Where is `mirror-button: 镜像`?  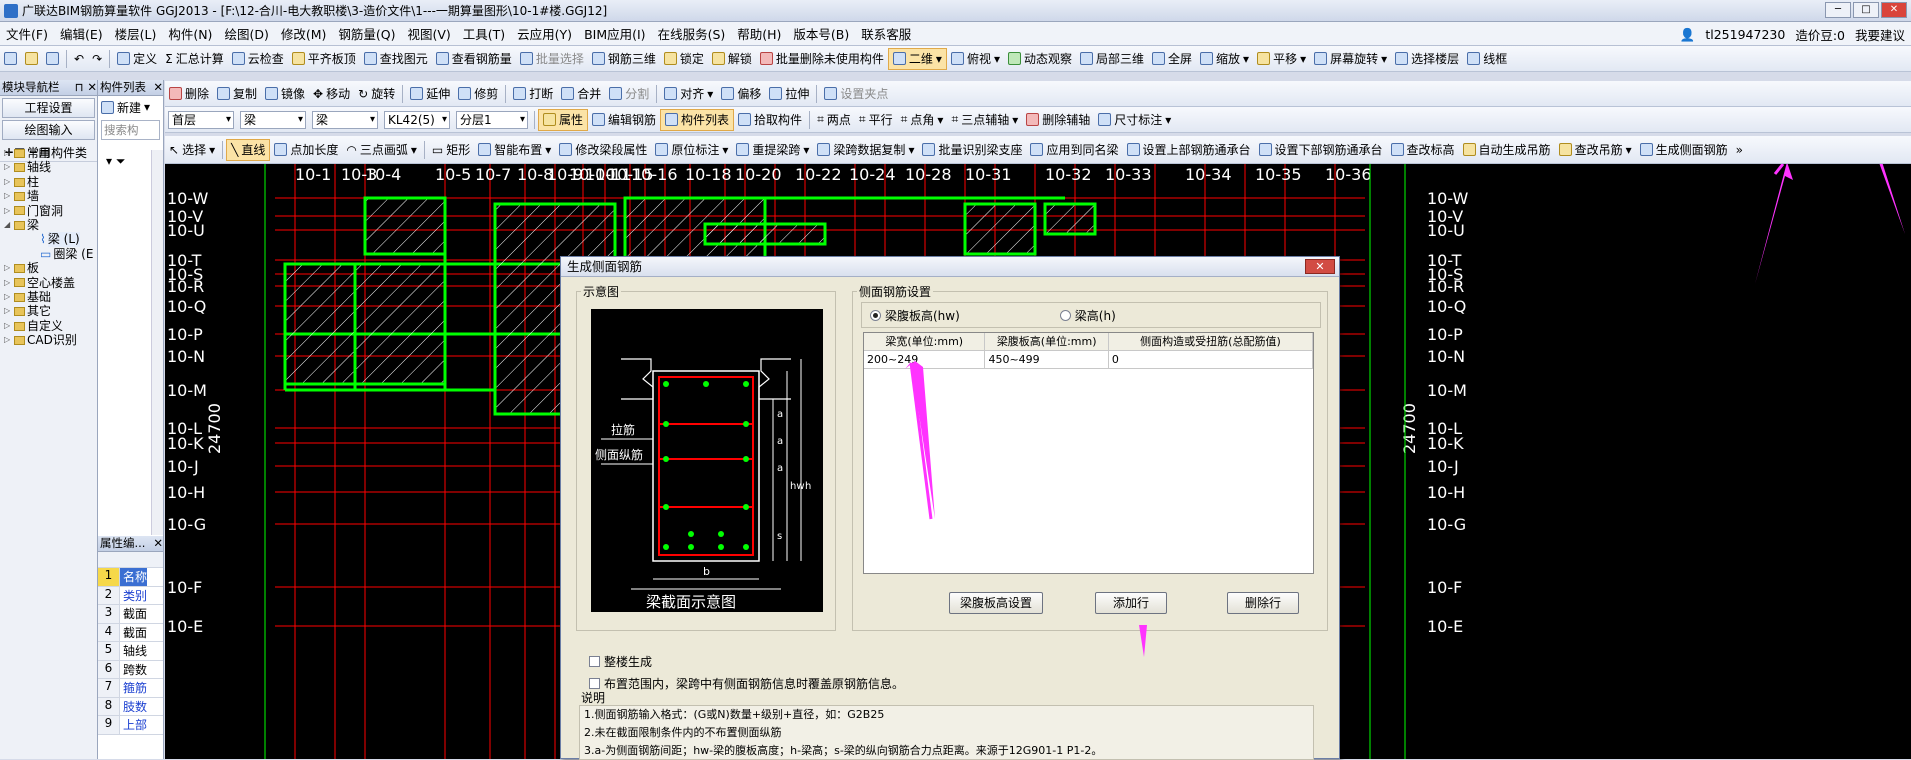 mirror-button: 镜像 is located at coordinates (285, 94).